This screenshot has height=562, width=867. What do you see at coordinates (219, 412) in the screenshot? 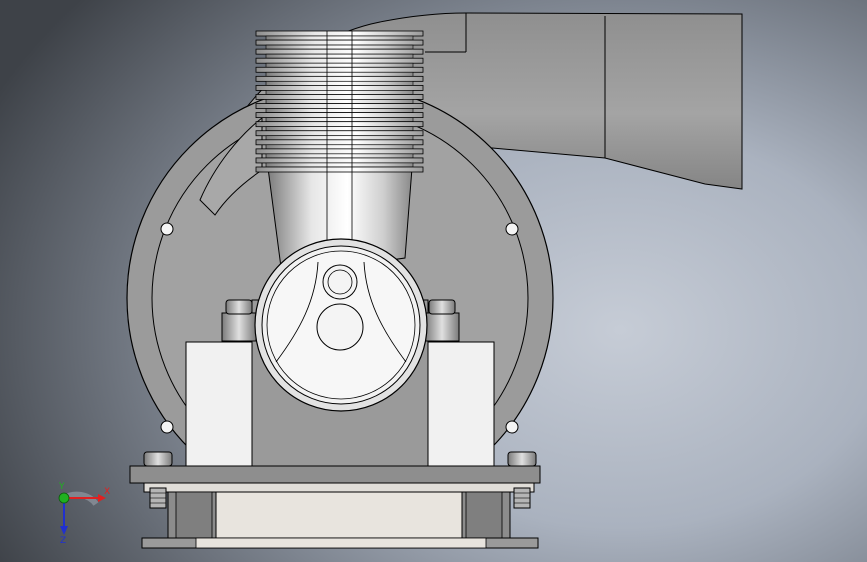
I see `left-mount-block` at bounding box center [219, 412].